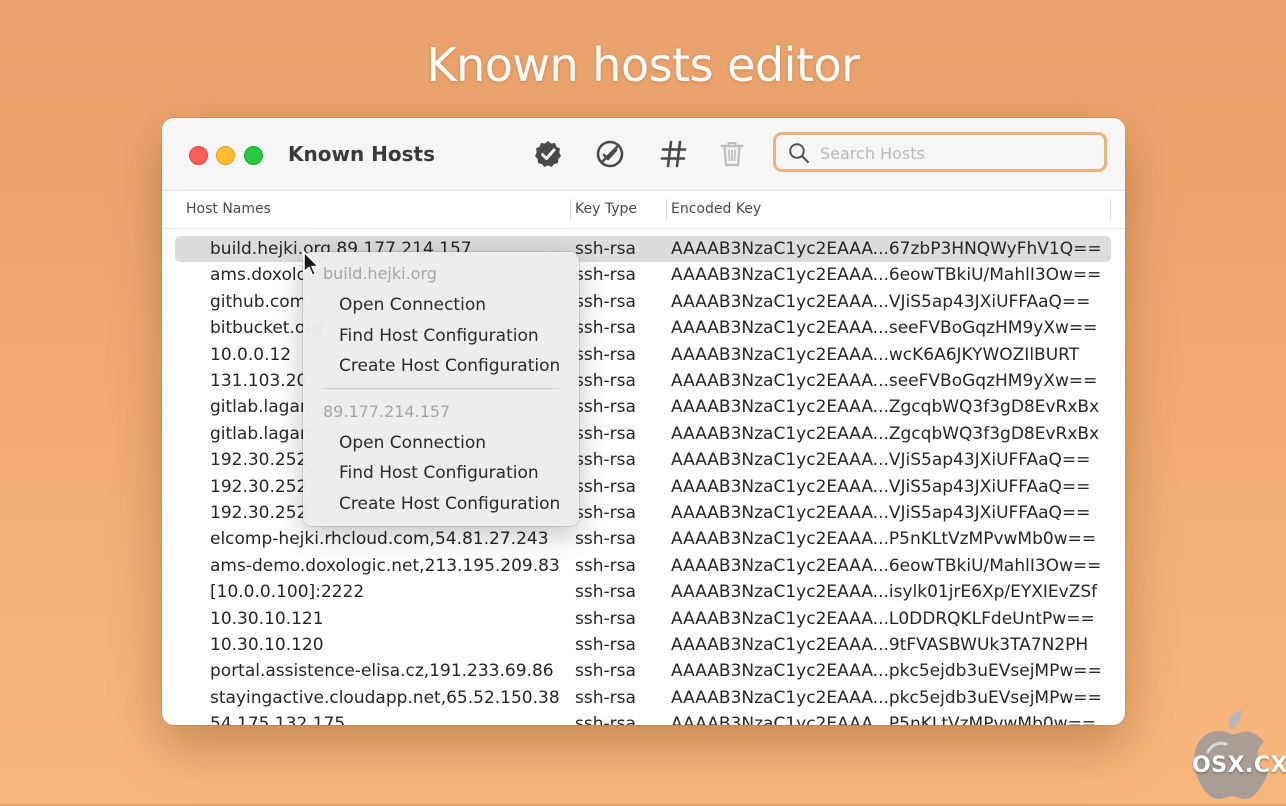 The image size is (1286, 806). What do you see at coordinates (258, 301) in the screenshot?
I see `host-cell: github.com` at bounding box center [258, 301].